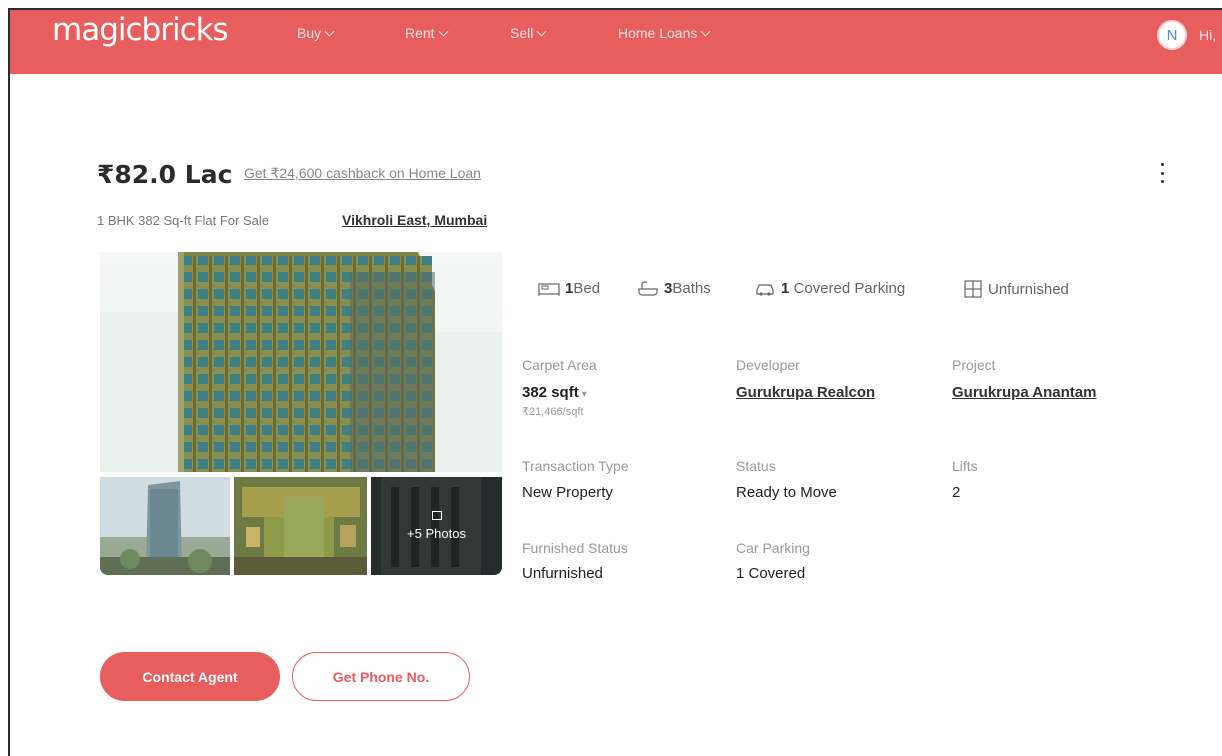  What do you see at coordinates (584, 394) in the screenshot?
I see `caret-down-icon: ▾` at bounding box center [584, 394].